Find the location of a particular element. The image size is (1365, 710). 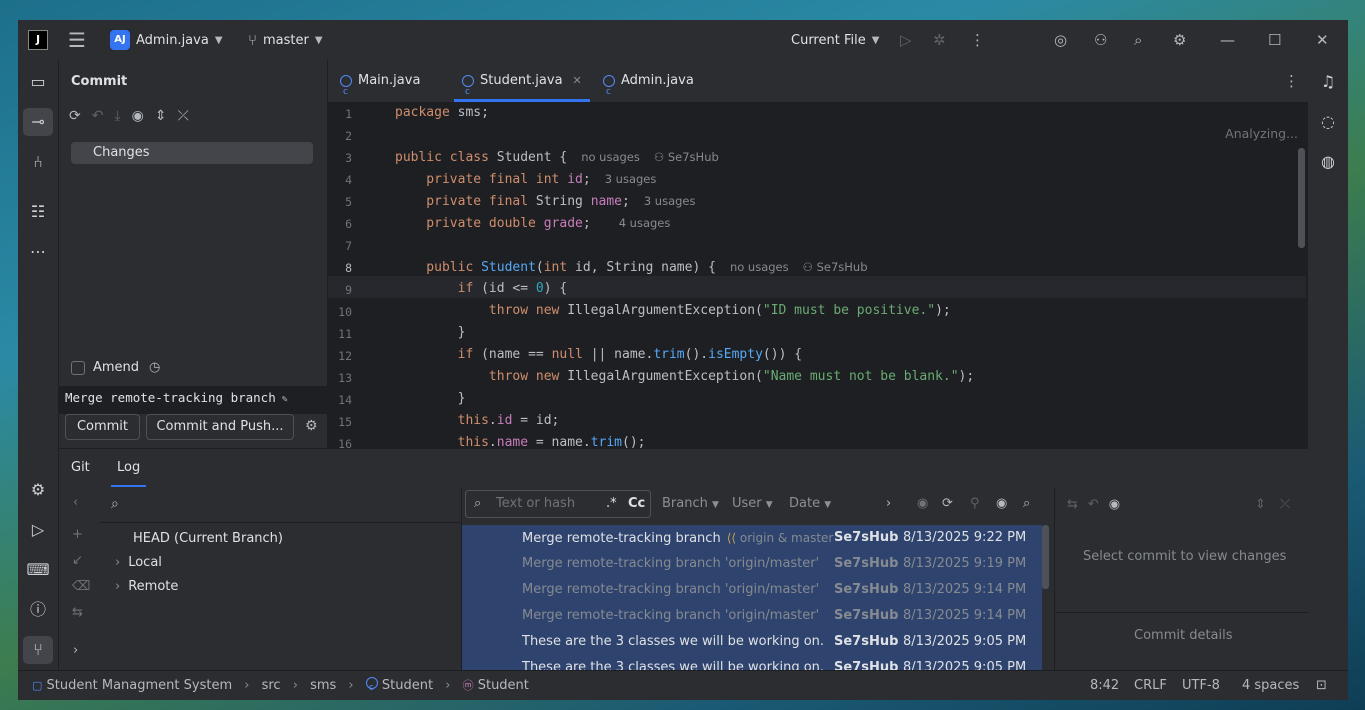

problems-icon: ⓘ is located at coordinates (38, 610).